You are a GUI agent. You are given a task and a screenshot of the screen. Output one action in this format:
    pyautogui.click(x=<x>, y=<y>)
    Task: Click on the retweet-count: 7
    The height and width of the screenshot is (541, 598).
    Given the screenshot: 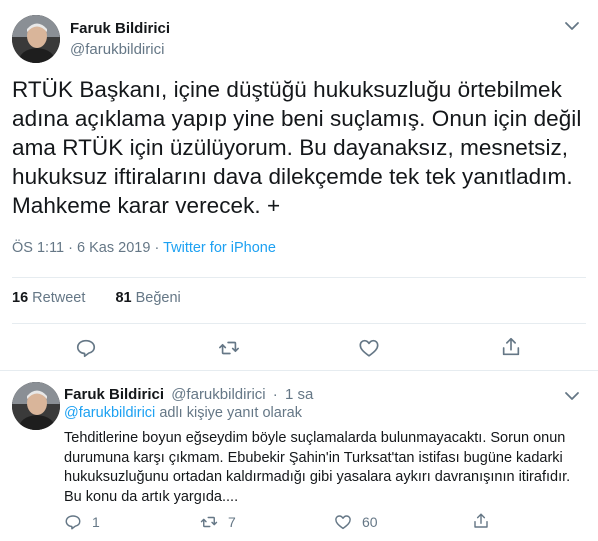 What is the action you would take?
    pyautogui.click(x=232, y=522)
    